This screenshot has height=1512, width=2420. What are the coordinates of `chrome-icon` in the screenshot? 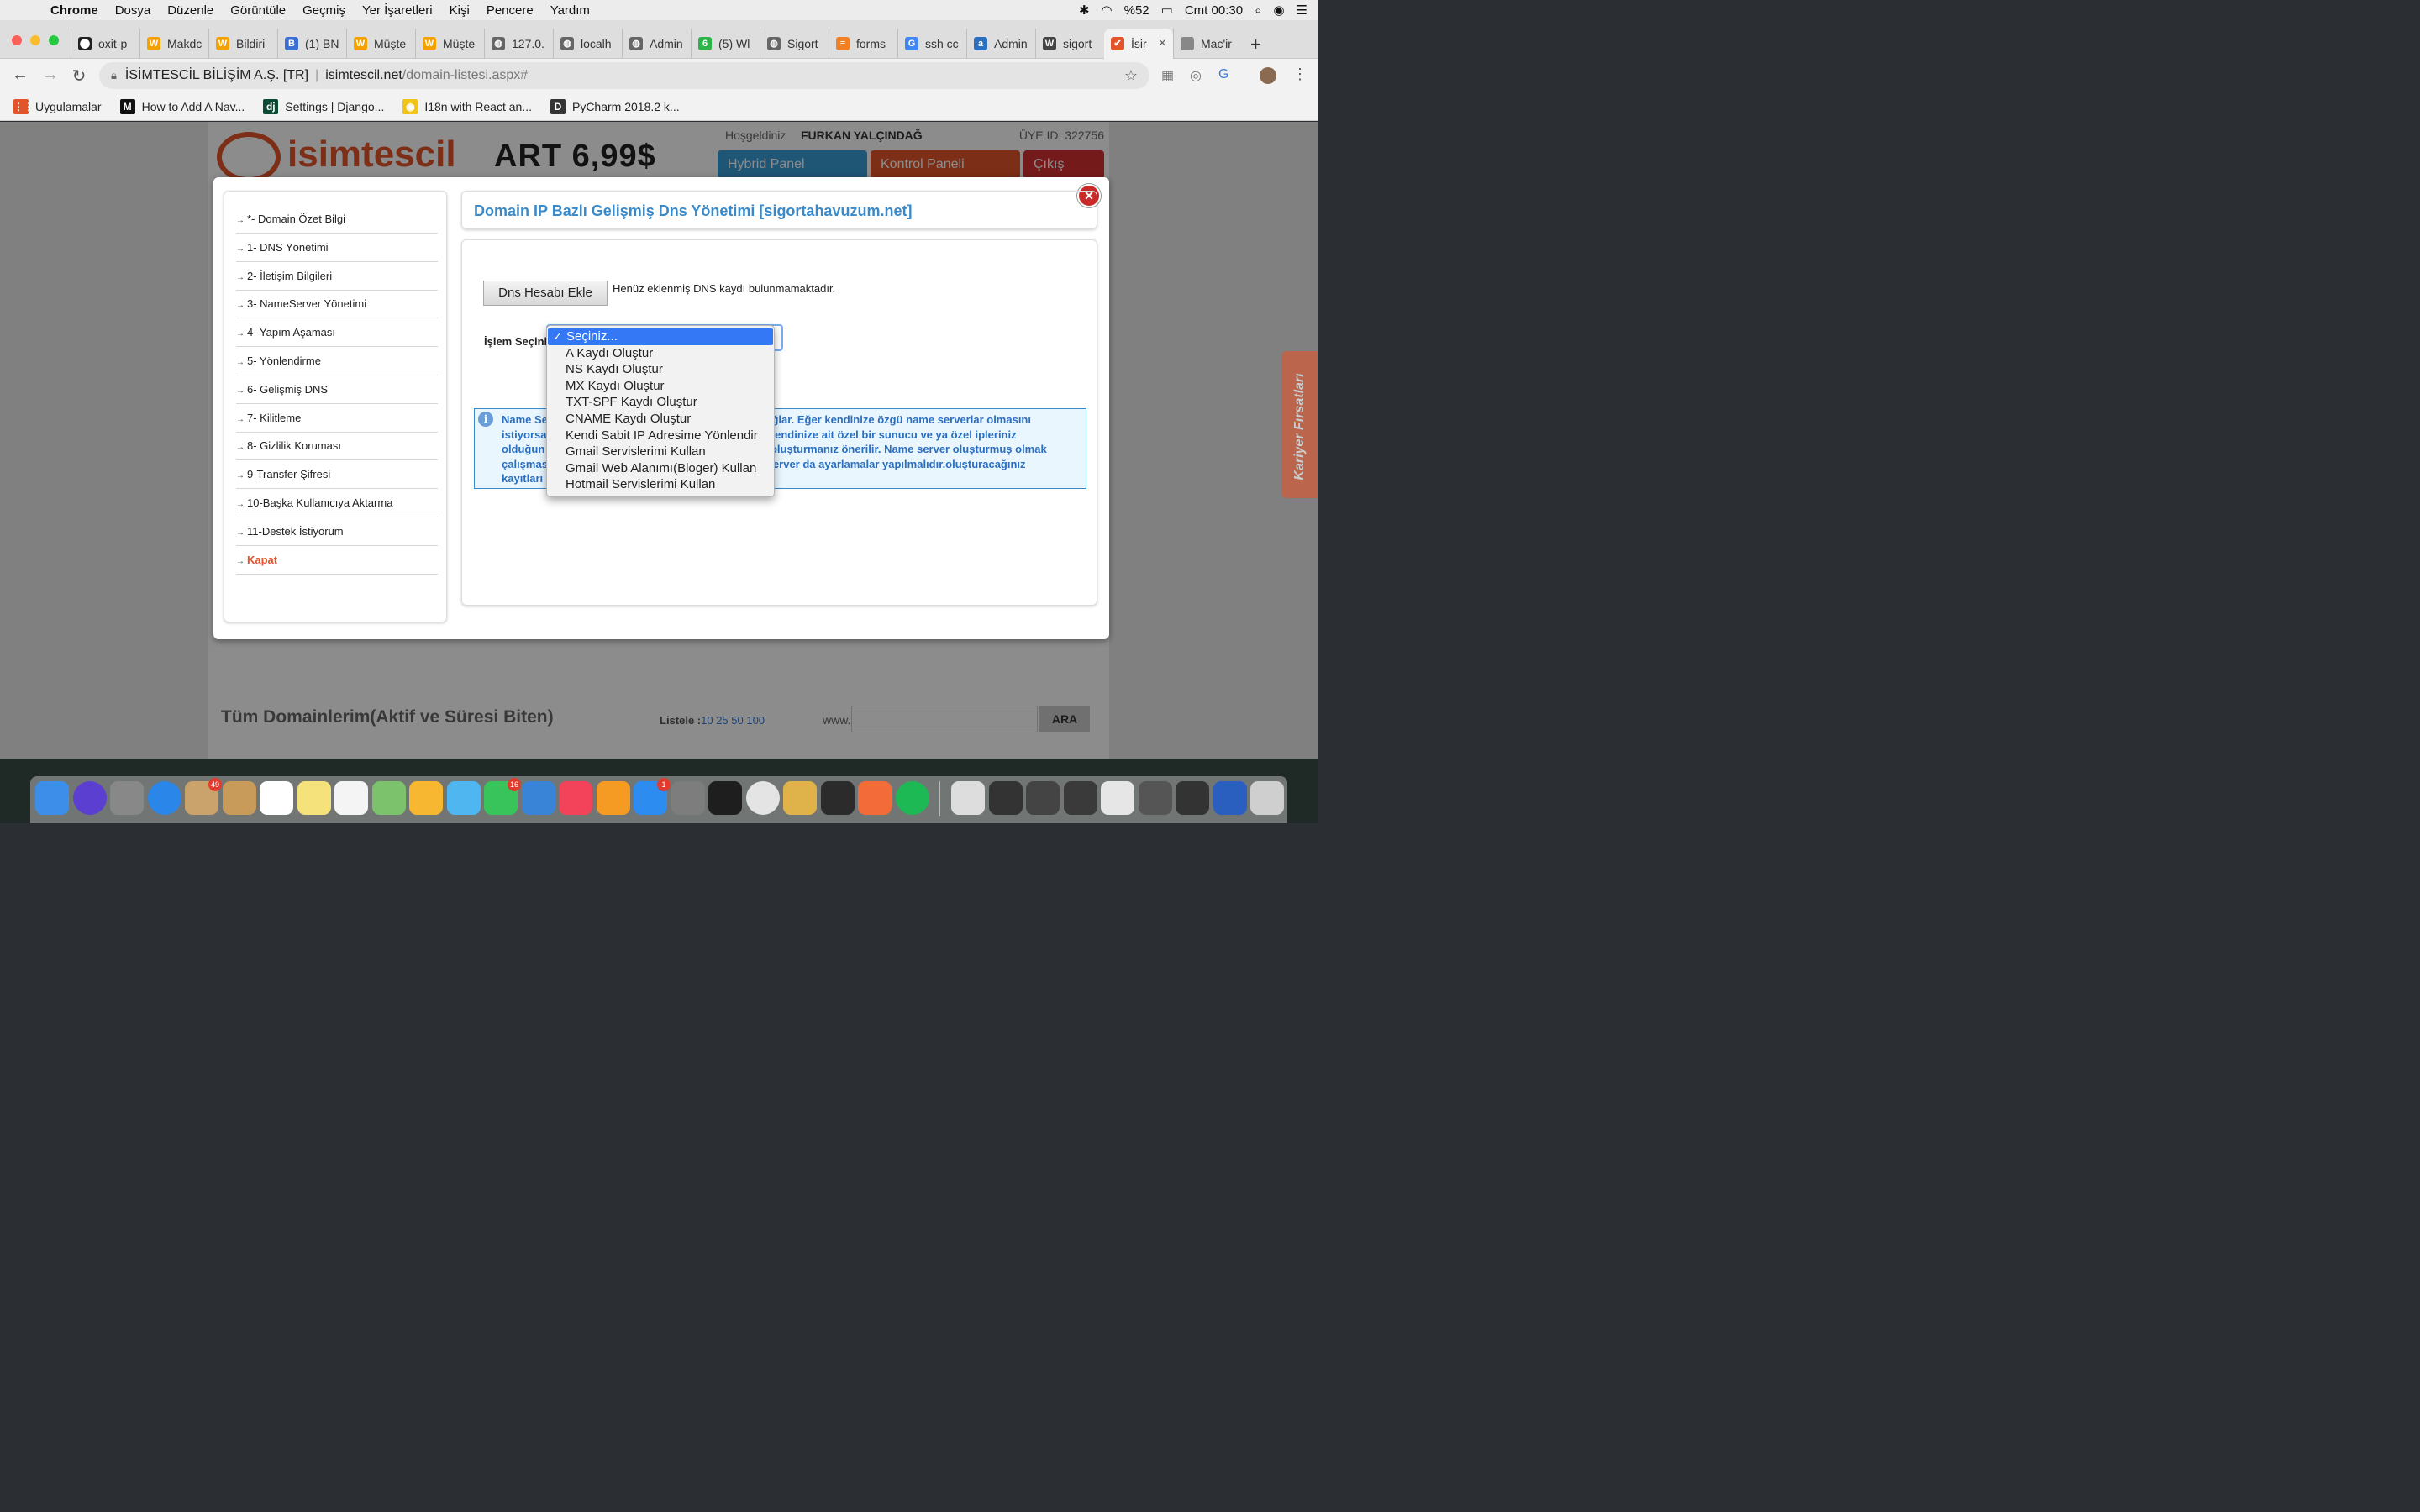 It's located at (763, 798).